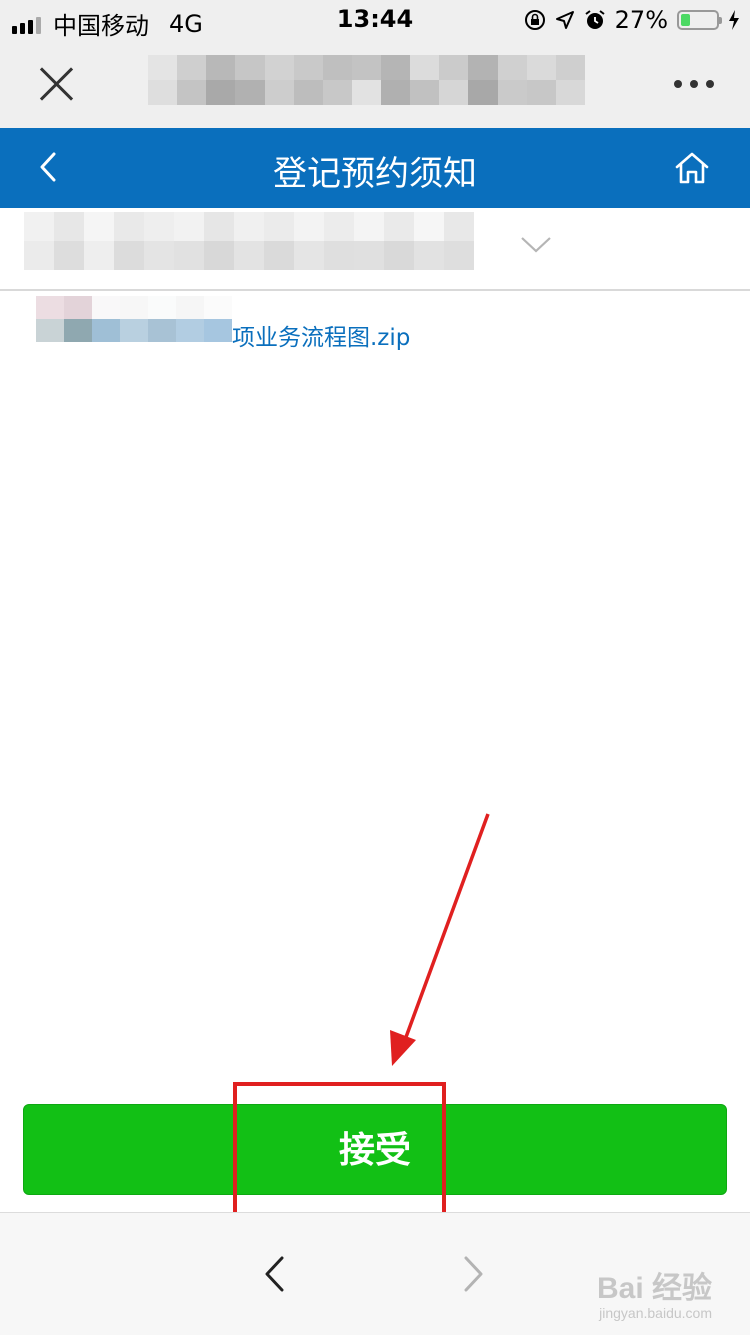 The width and height of the screenshot is (750, 1335). What do you see at coordinates (699, 20) in the screenshot?
I see `battery-icon` at bounding box center [699, 20].